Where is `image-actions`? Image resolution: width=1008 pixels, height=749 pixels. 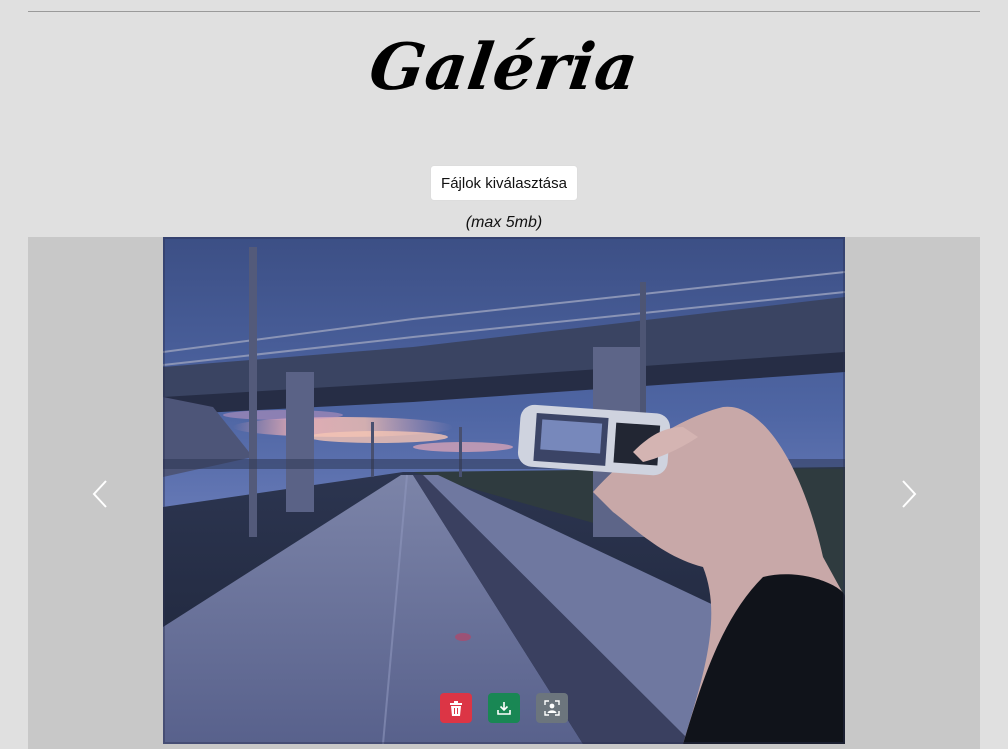 image-actions is located at coordinates (504, 708).